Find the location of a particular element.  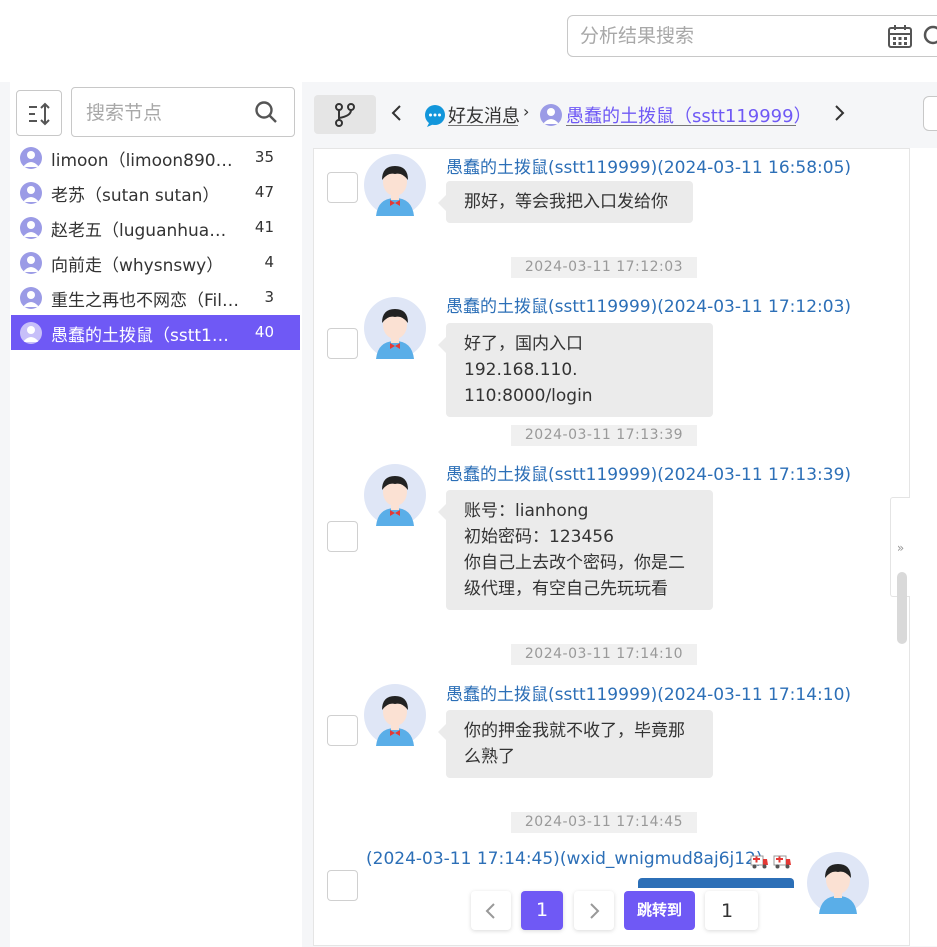

sort-icon is located at coordinates (39, 114).